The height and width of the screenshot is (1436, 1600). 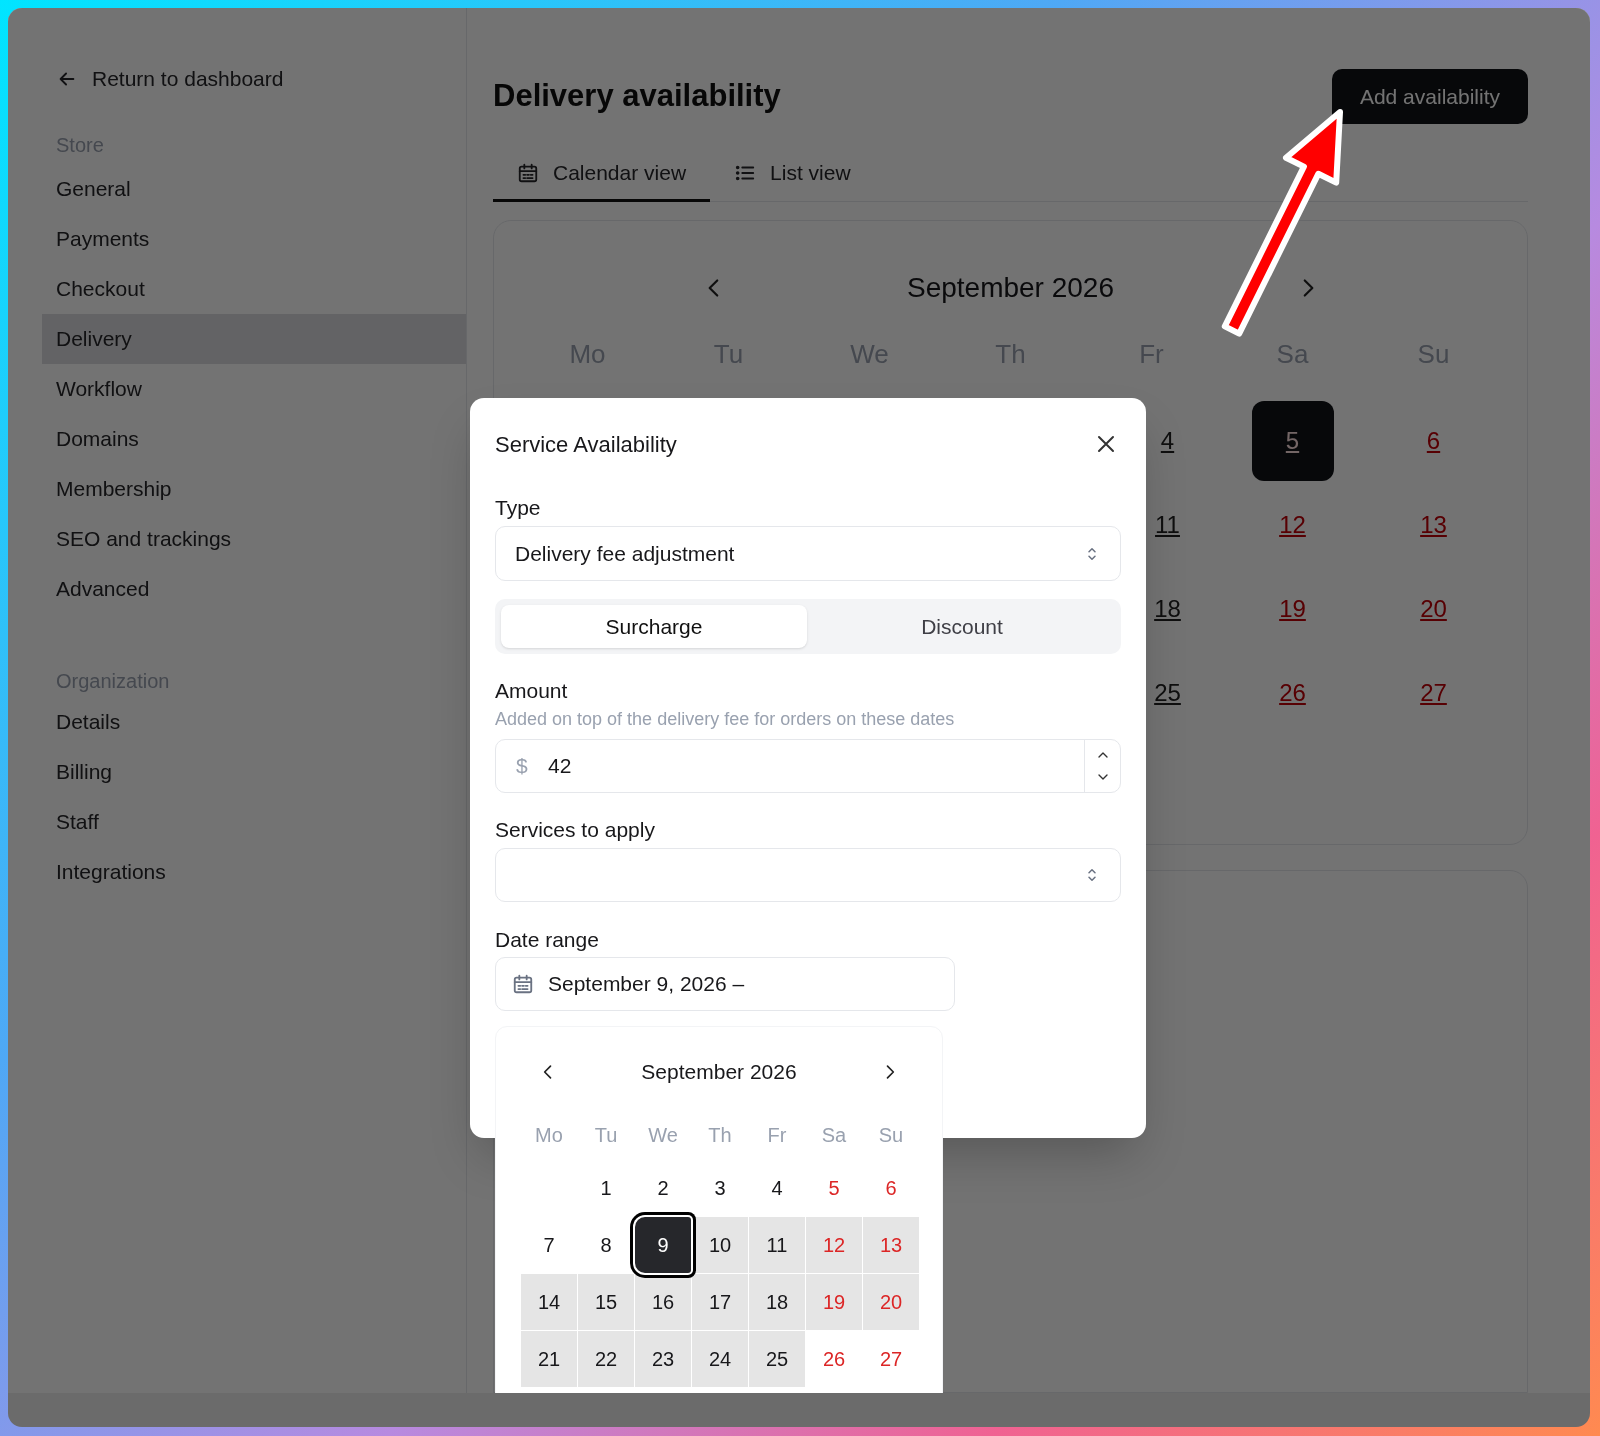 What do you see at coordinates (891, 1188) in the screenshot?
I see `date-cell: 6` at bounding box center [891, 1188].